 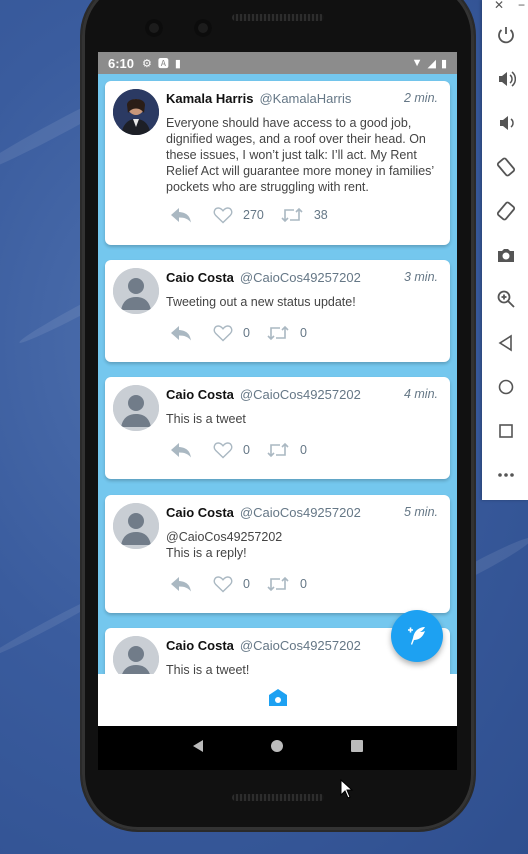 I want to click on screenshot-button, so click(x=506, y=255).